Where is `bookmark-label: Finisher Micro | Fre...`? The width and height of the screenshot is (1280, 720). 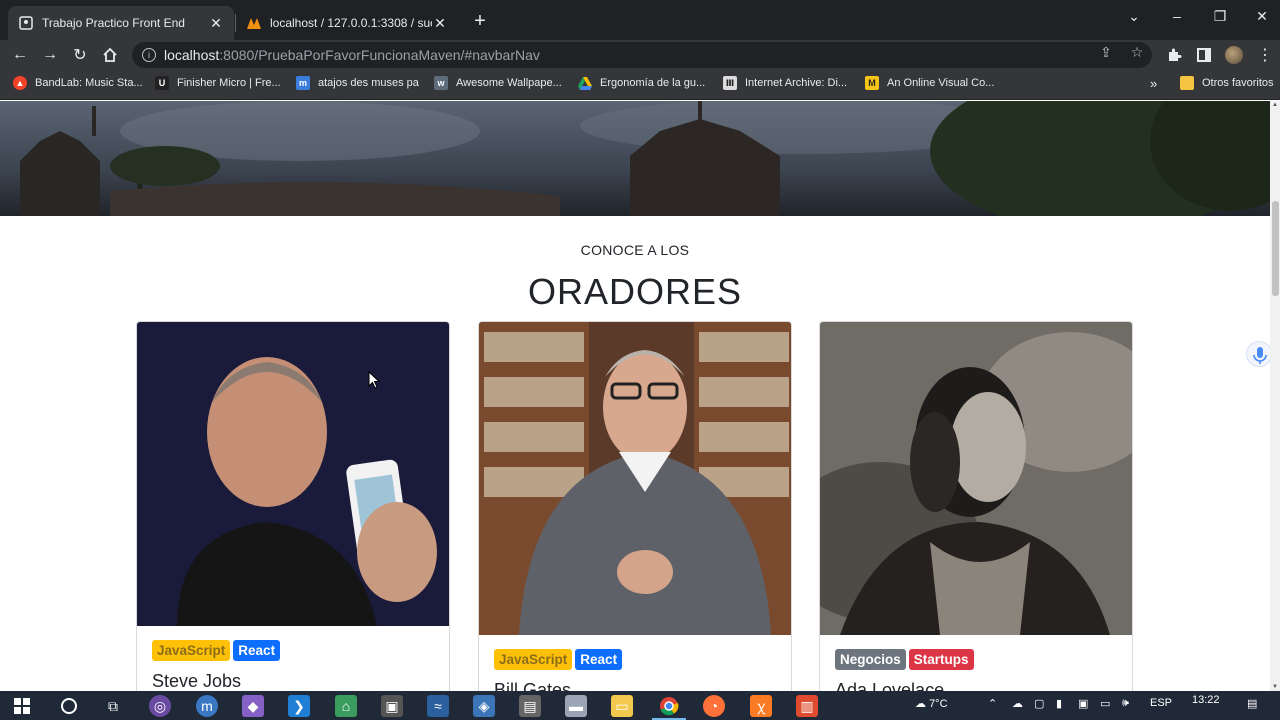
bookmark-label: Finisher Micro | Fre... is located at coordinates (229, 83).